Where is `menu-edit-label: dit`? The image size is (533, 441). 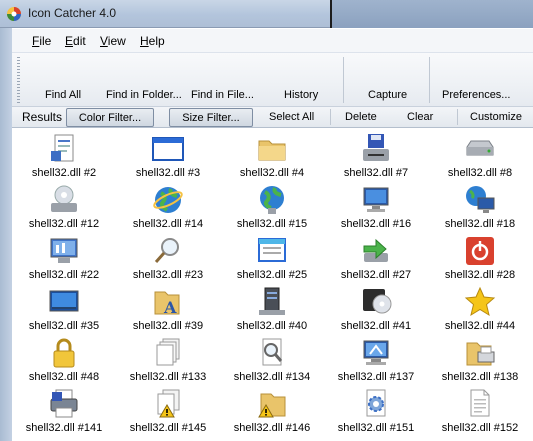 menu-edit-label: dit is located at coordinates (79, 41).